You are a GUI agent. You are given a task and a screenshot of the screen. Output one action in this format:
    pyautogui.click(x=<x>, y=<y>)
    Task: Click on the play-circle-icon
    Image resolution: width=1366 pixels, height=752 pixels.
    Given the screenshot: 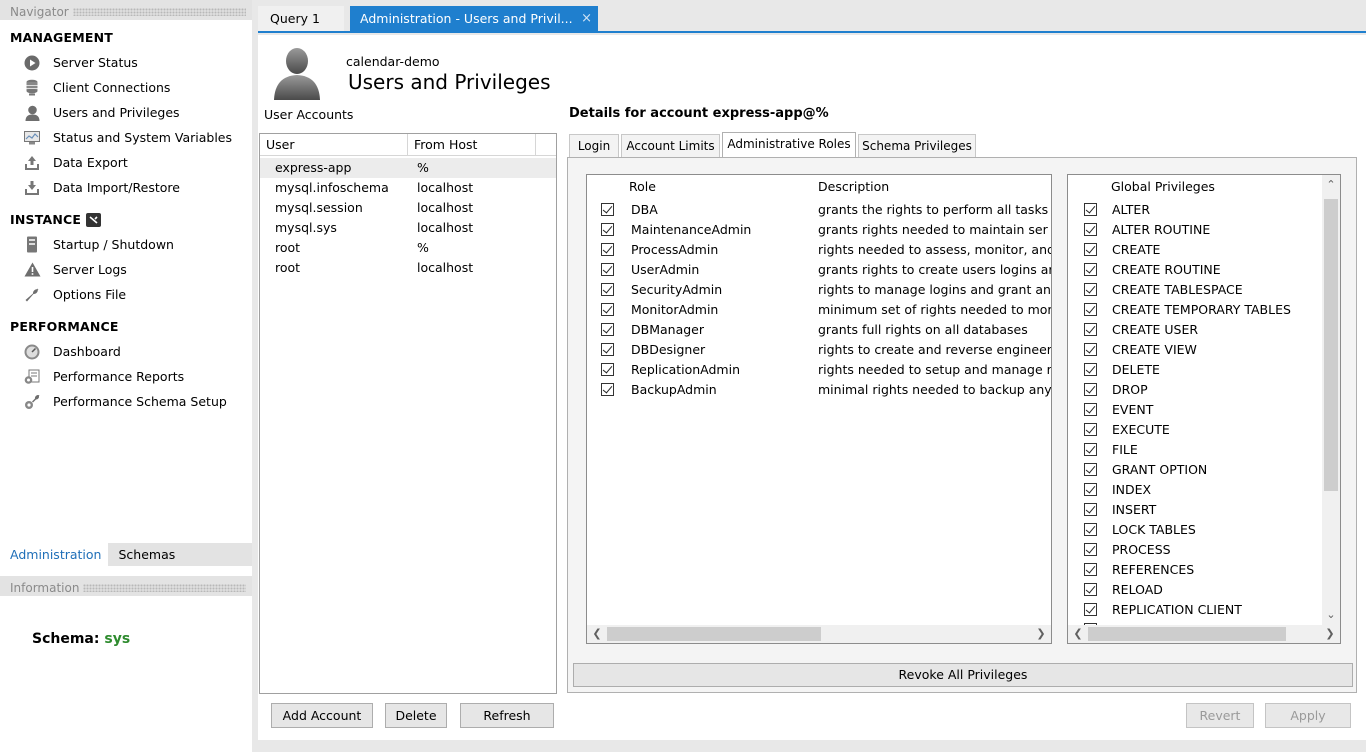 What is the action you would take?
    pyautogui.click(x=32, y=63)
    